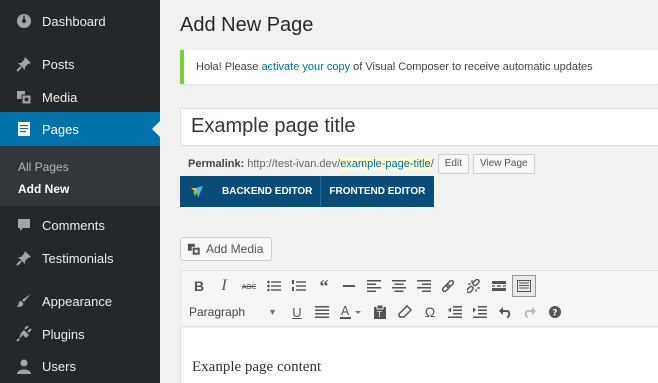 Image resolution: width=658 pixels, height=383 pixels. What do you see at coordinates (199, 286) in the screenshot?
I see `bold-icon: B` at bounding box center [199, 286].